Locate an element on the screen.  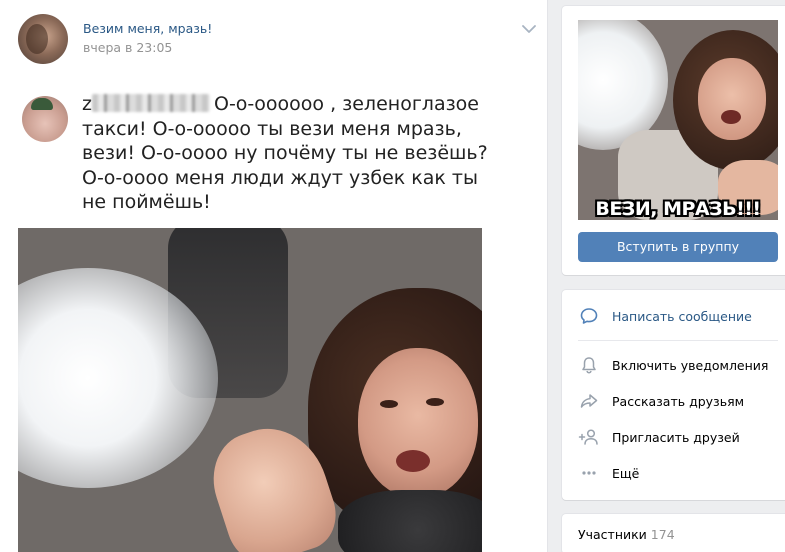
action-label: Включить уведомления is located at coordinates (690, 365).